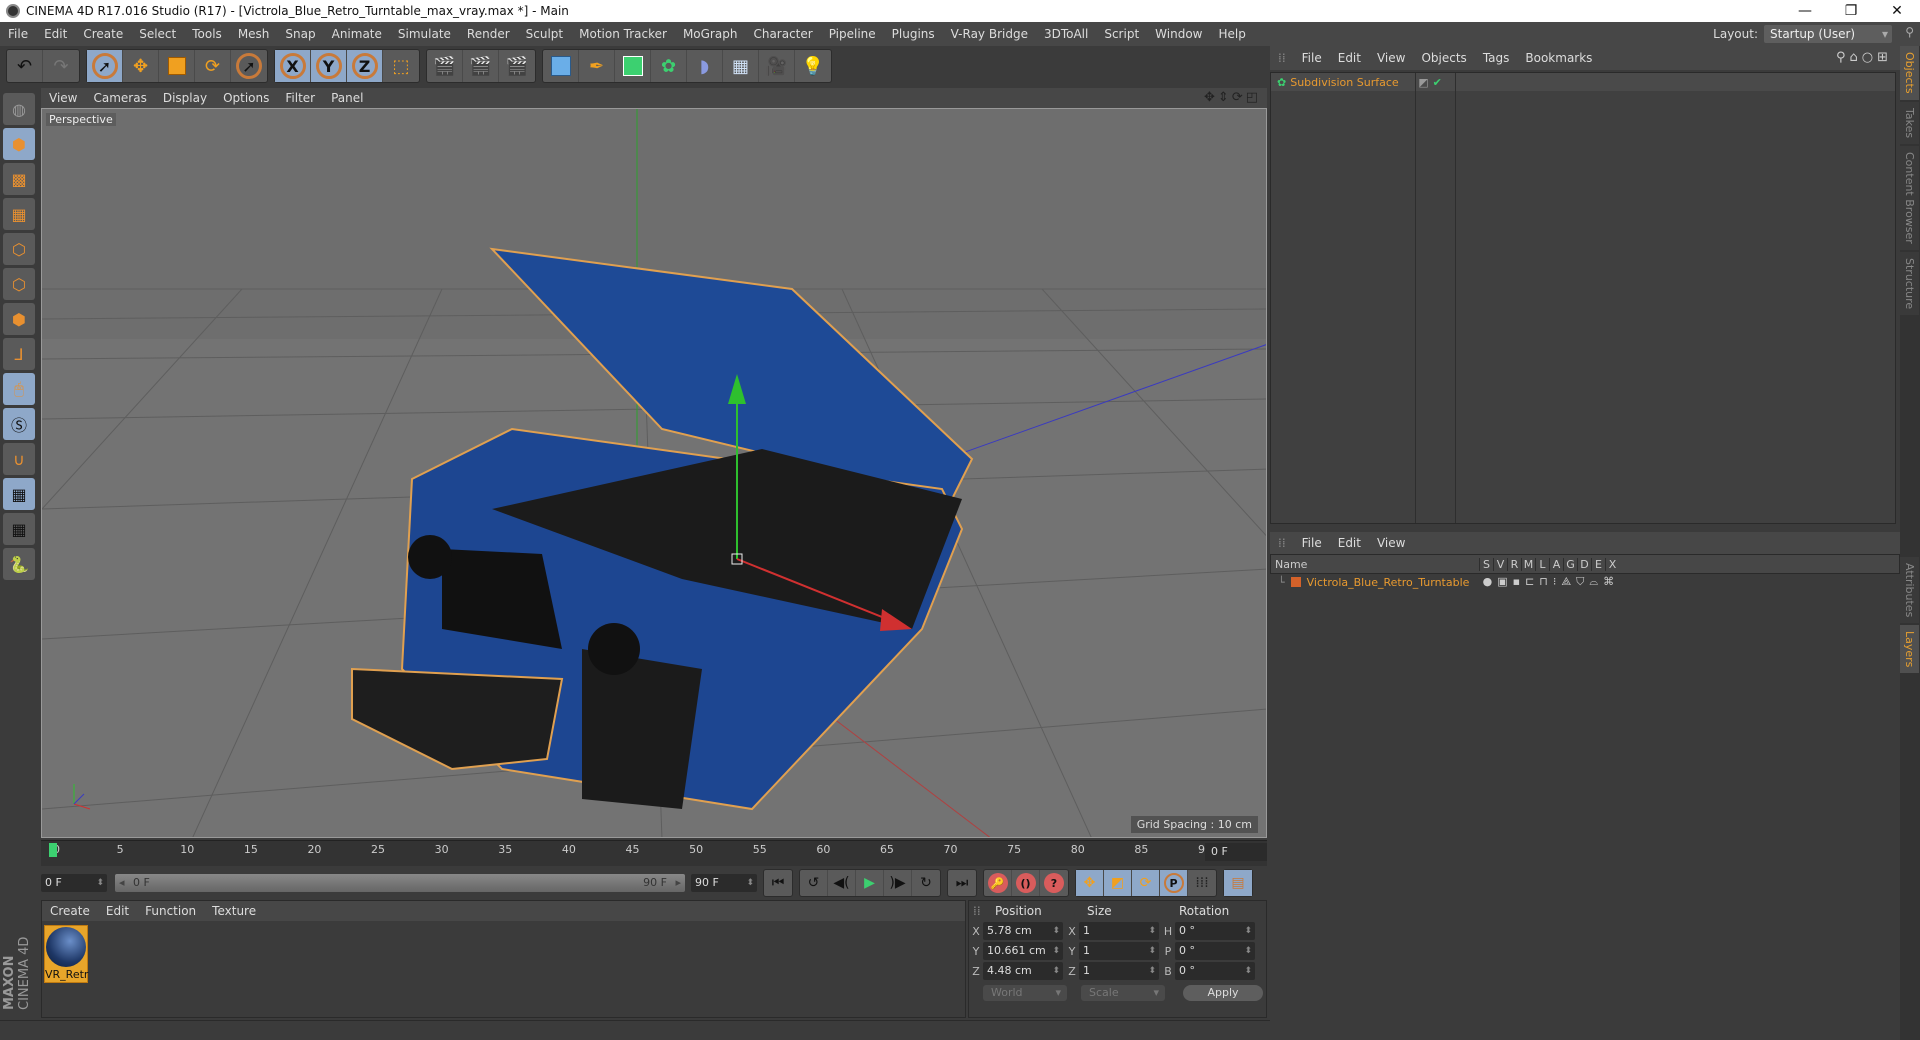  I want to click on next-key-icon: ↻, so click(926, 883).